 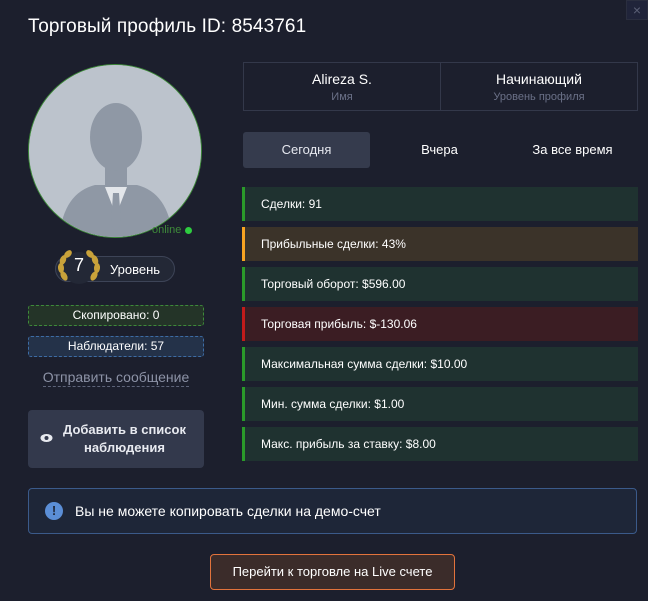 I want to click on add-to-watchlist-label: Добавить в список наблюдения, so click(x=124, y=438).